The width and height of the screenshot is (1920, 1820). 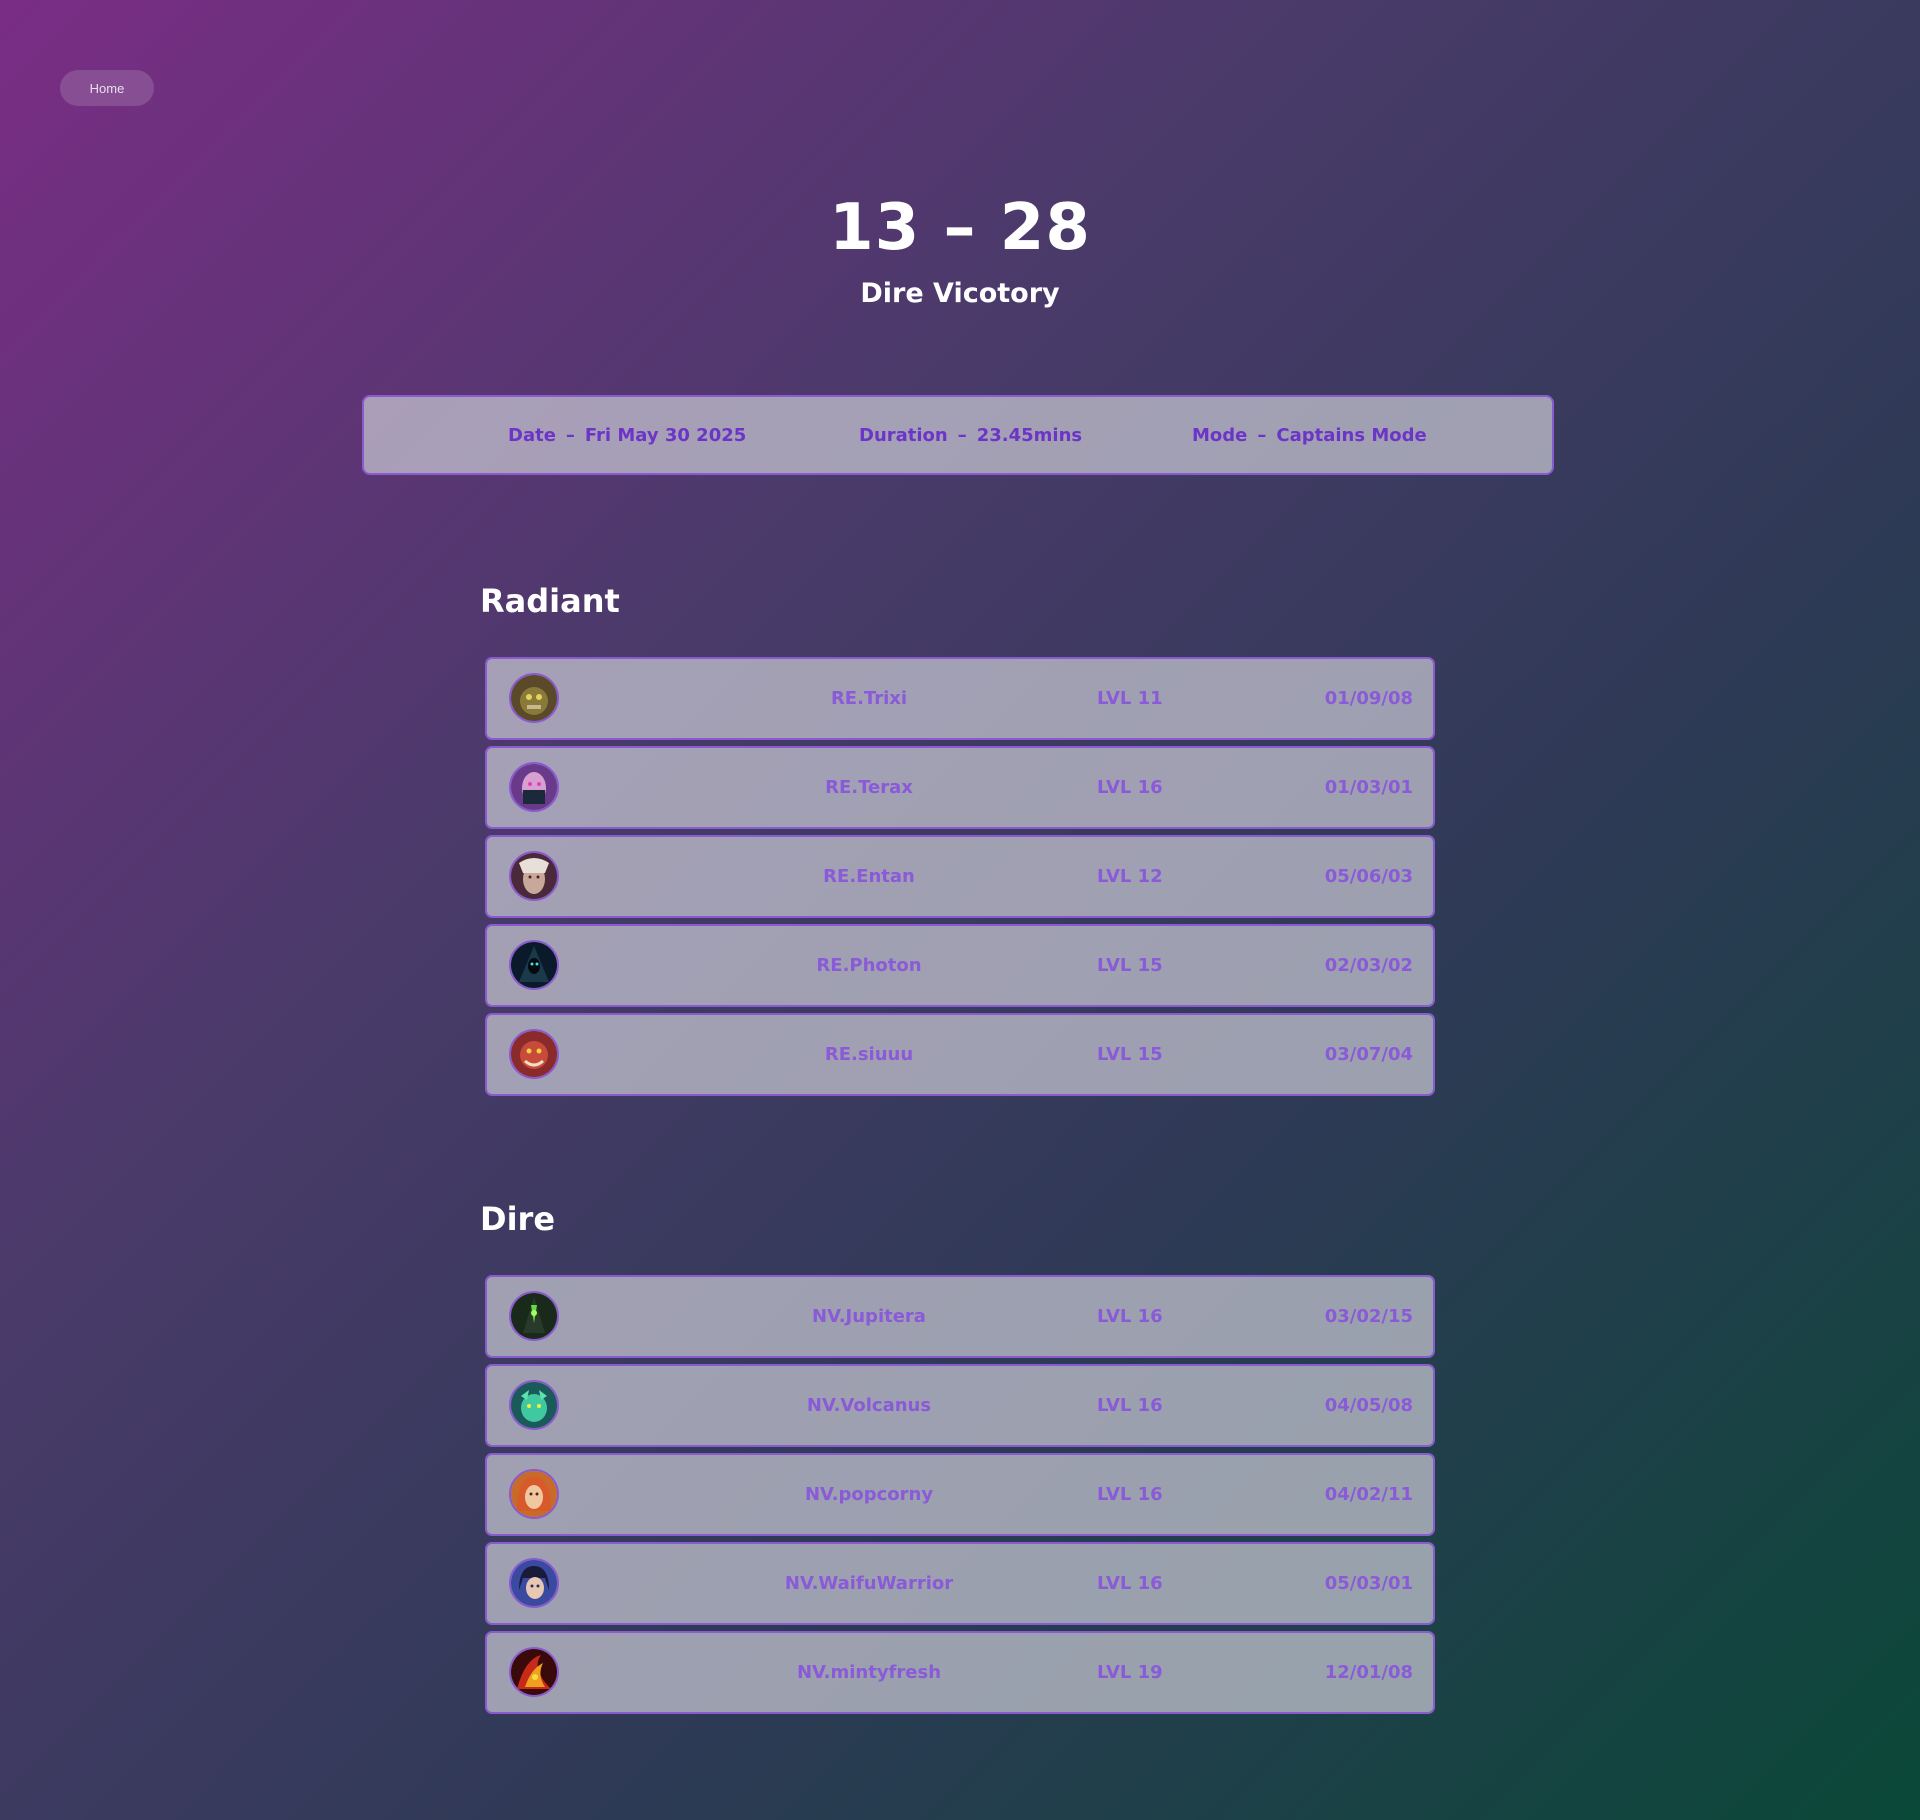 I want to click on player-kda: 01/03/01, so click(x=1368, y=787).